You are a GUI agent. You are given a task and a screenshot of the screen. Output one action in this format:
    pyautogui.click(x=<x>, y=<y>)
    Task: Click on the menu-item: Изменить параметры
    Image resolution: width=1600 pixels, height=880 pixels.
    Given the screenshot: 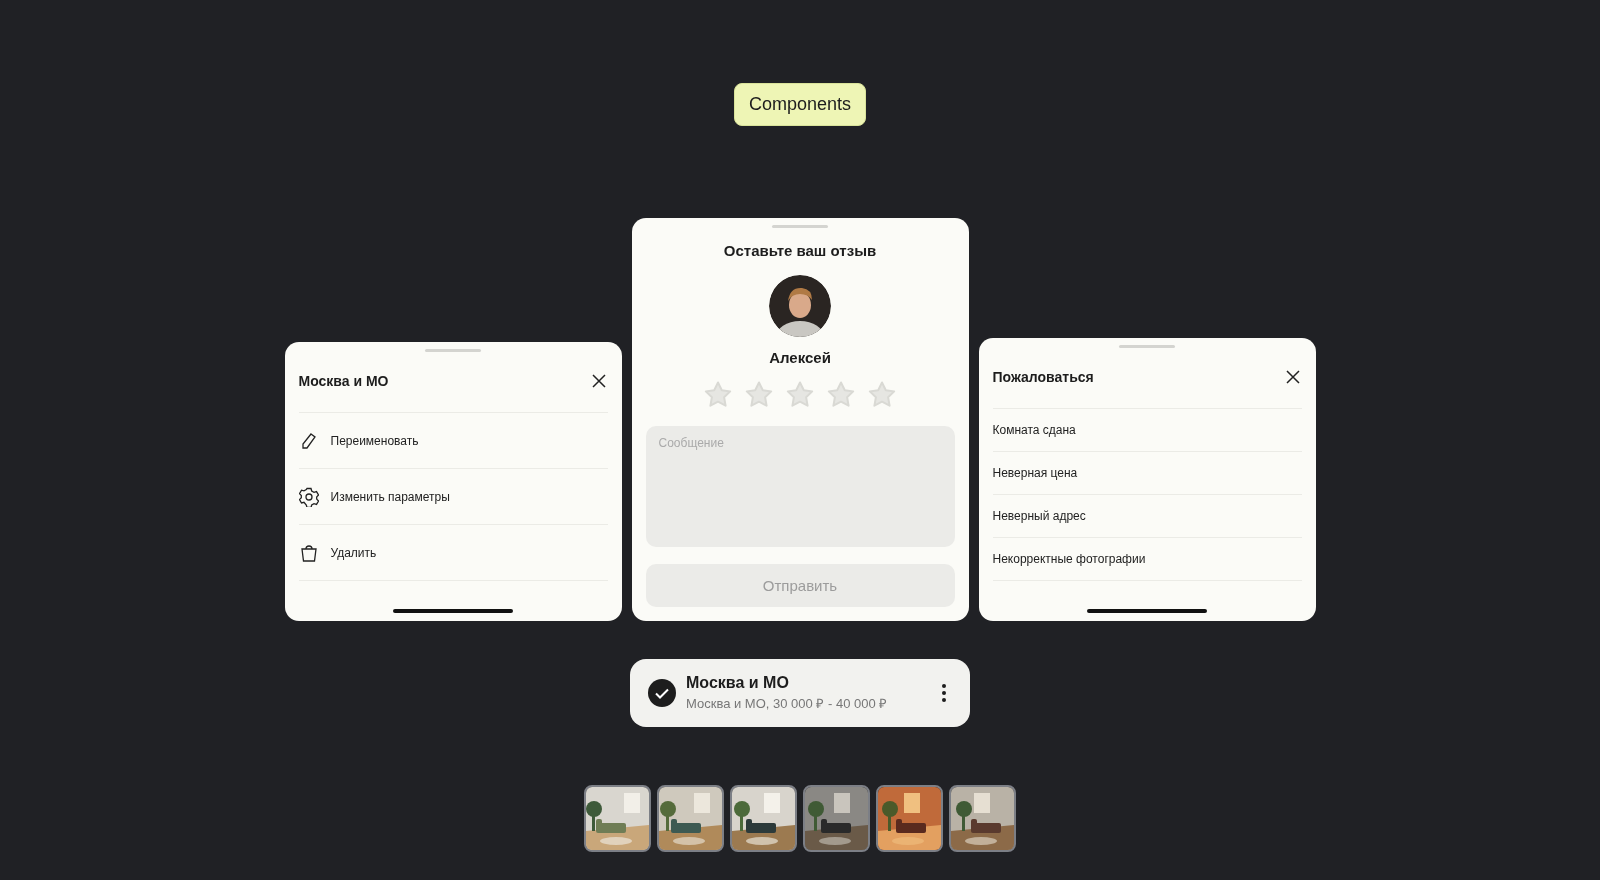 What is the action you would take?
    pyautogui.click(x=390, y=496)
    